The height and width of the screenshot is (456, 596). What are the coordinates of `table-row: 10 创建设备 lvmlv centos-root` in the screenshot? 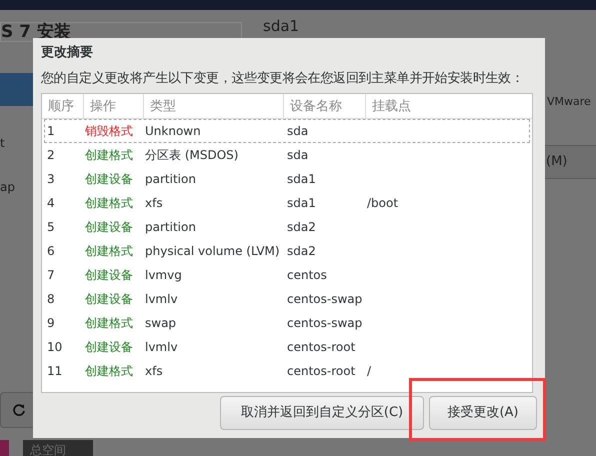 It's located at (287, 347).